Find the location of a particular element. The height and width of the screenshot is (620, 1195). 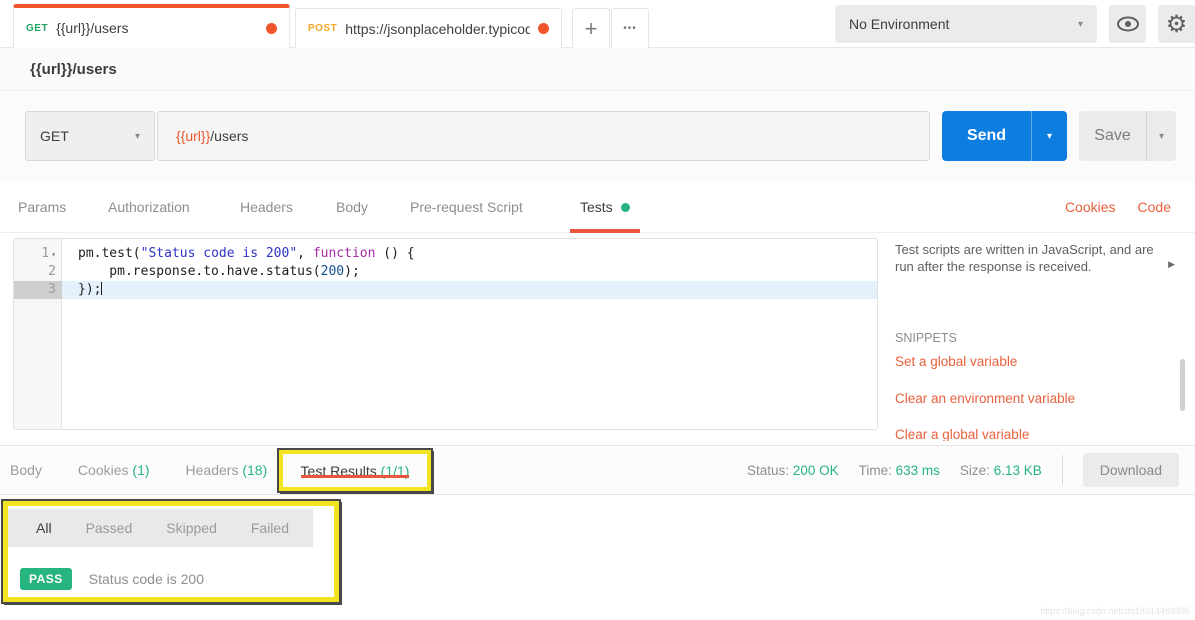

cookies-count: (1) is located at coordinates (141, 470).